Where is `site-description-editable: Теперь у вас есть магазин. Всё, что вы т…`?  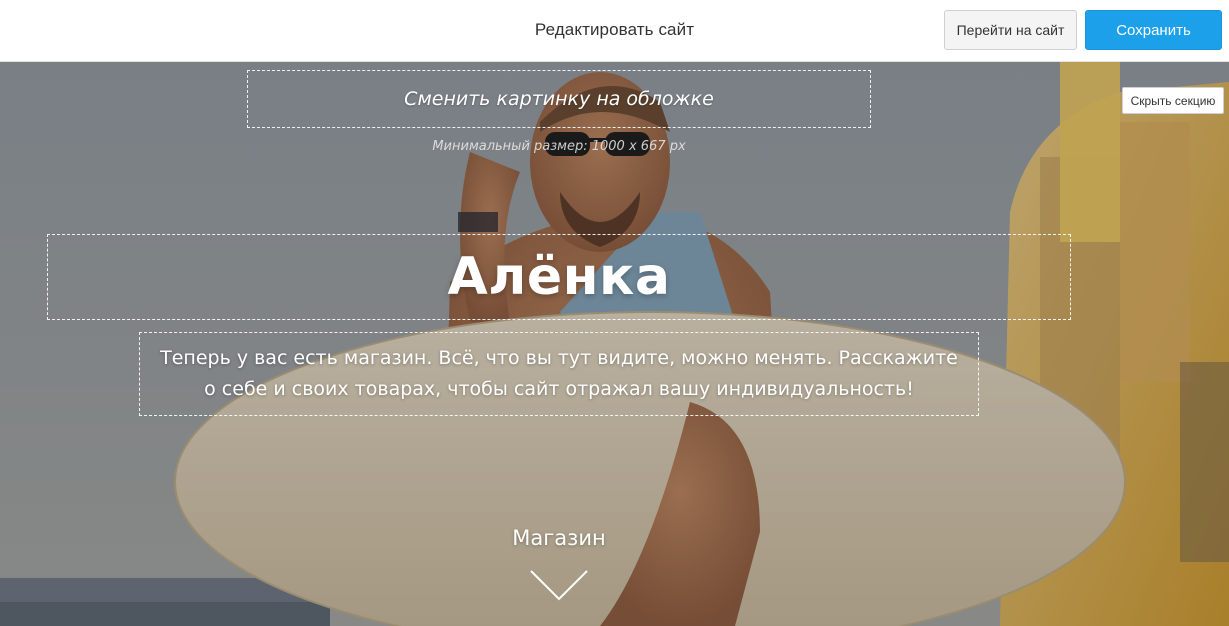
site-description-editable: Теперь у вас есть магазин. Всё, что вы т… is located at coordinates (559, 374).